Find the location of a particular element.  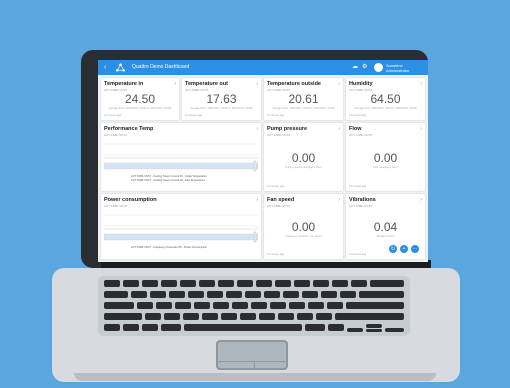

app-title: Quattro Demo Dashboard is located at coordinates (161, 67).